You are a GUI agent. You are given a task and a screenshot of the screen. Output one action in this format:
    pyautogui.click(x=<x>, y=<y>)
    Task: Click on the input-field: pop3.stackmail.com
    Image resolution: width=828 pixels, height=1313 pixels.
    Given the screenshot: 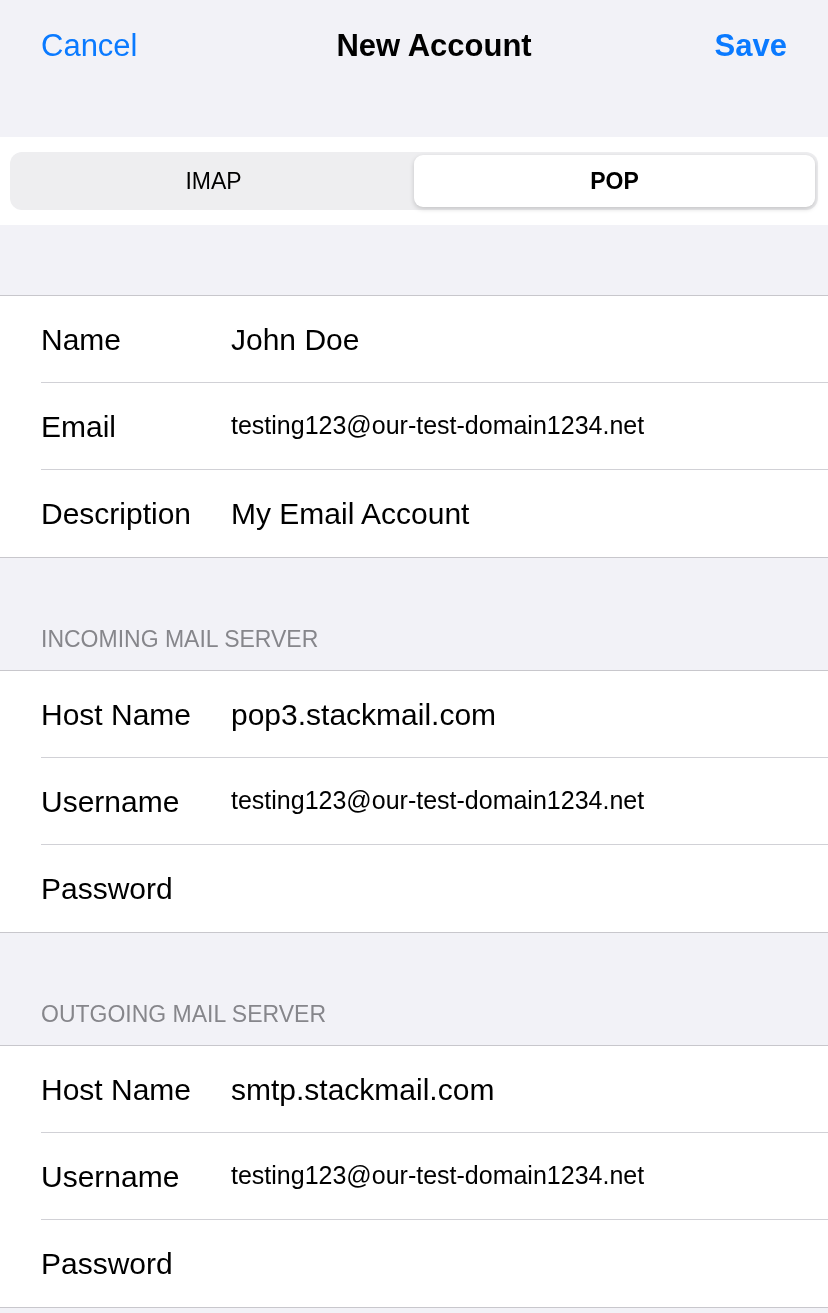 What is the action you would take?
    pyautogui.click(x=529, y=714)
    